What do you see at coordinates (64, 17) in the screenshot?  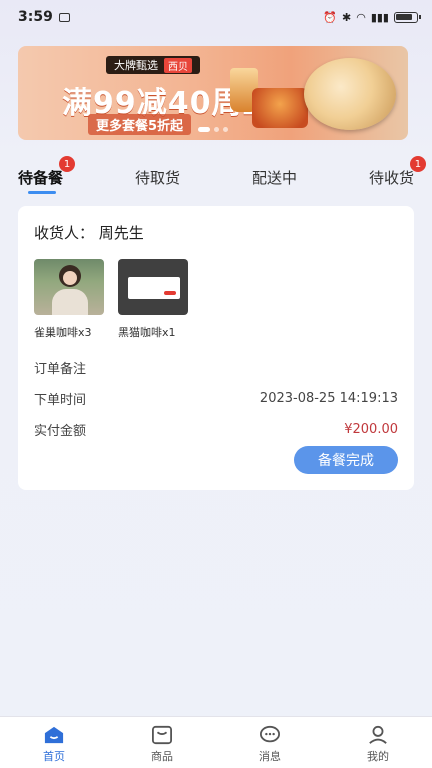 I see `notification-icon` at bounding box center [64, 17].